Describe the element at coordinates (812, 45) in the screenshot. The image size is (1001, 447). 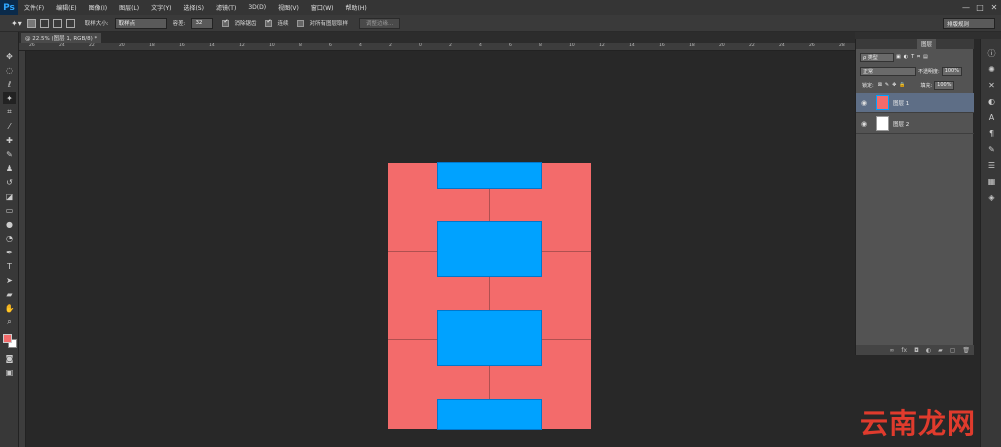
I see `ruler-number: 26` at that location.